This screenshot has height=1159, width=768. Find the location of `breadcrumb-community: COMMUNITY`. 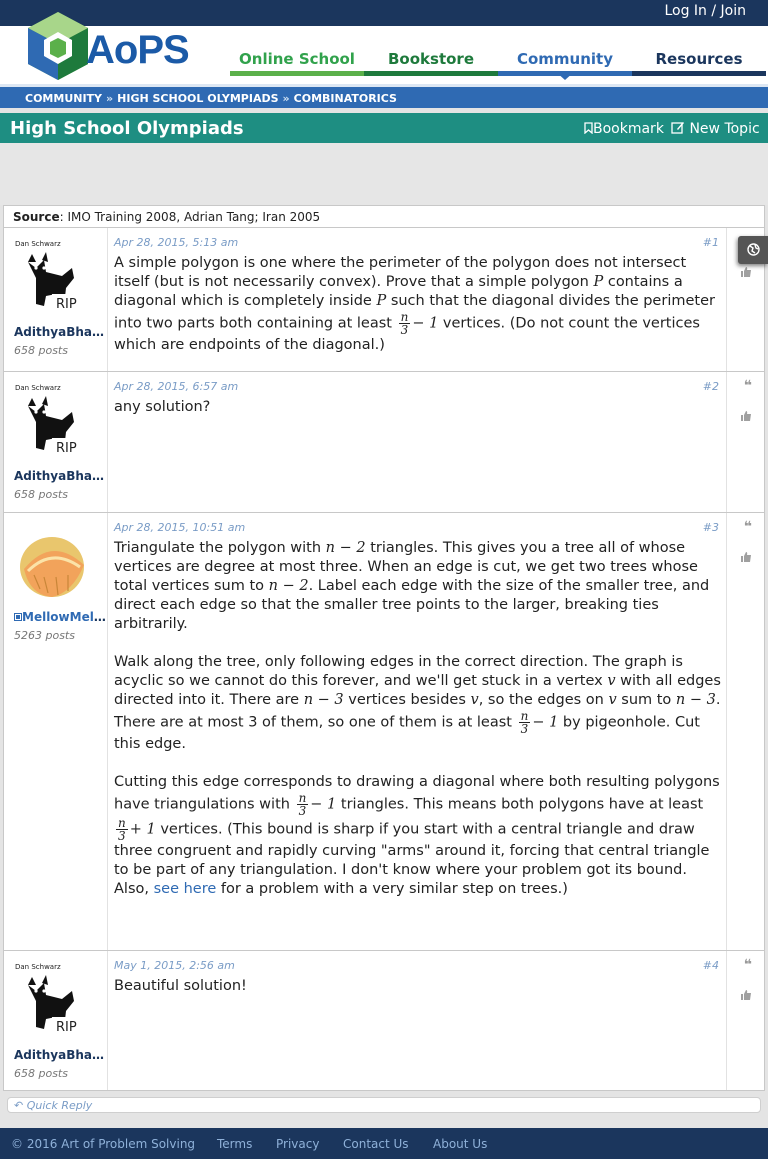

breadcrumb-community: COMMUNITY is located at coordinates (63, 98).